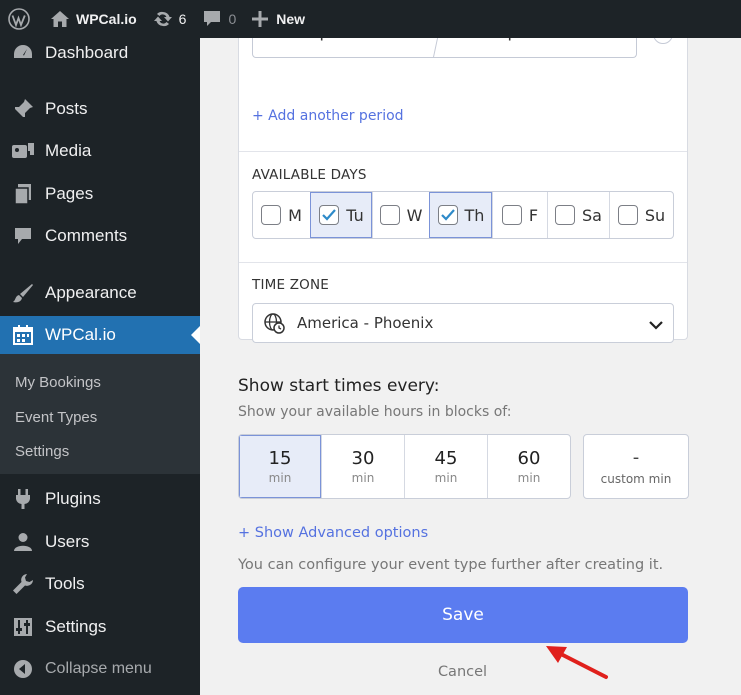  I want to click on dashboard-icon, so click(22, 53).